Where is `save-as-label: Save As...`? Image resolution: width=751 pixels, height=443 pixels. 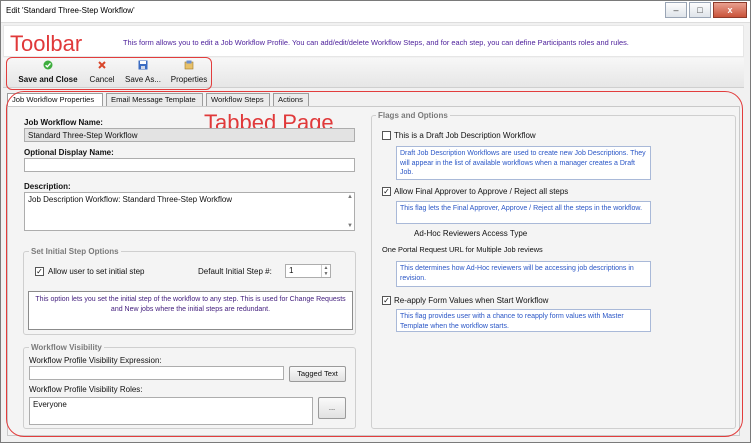 save-as-label: Save As... is located at coordinates (143, 79).